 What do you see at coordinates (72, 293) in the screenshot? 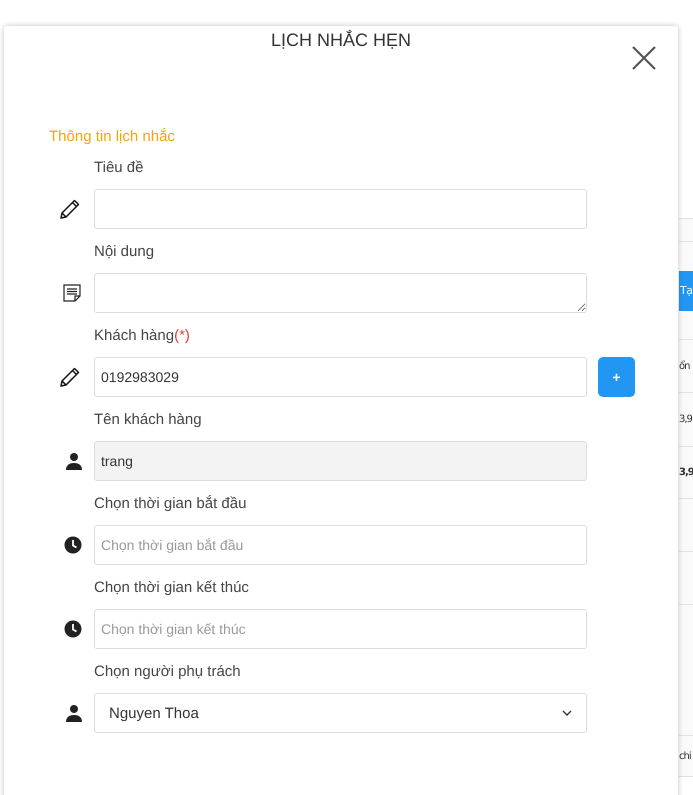
I see `note-icon` at bounding box center [72, 293].